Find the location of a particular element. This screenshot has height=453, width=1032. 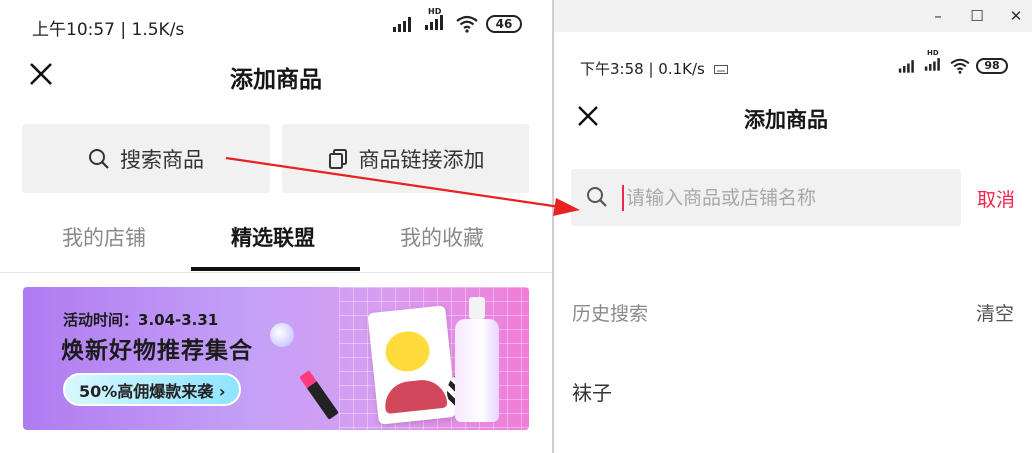

status-time-speed-text: 下午3:58 | 0.1K/s is located at coordinates (642, 69).